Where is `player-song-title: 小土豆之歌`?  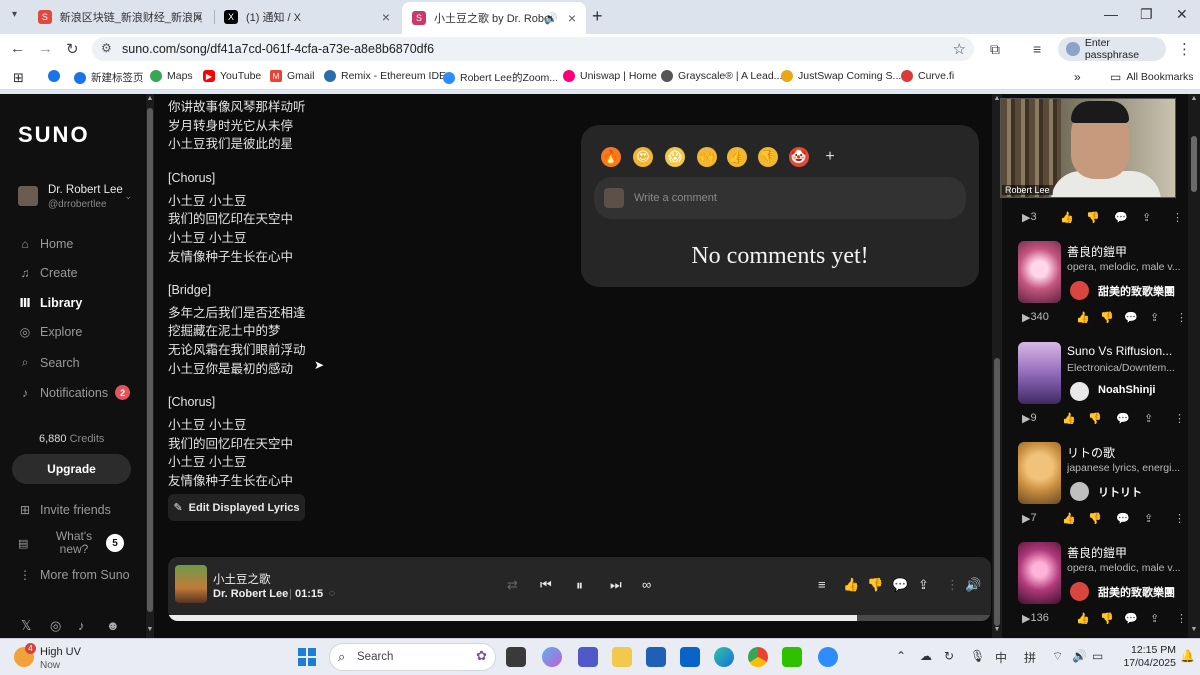
player-song-title: 小土豆之歌 is located at coordinates (242, 579).